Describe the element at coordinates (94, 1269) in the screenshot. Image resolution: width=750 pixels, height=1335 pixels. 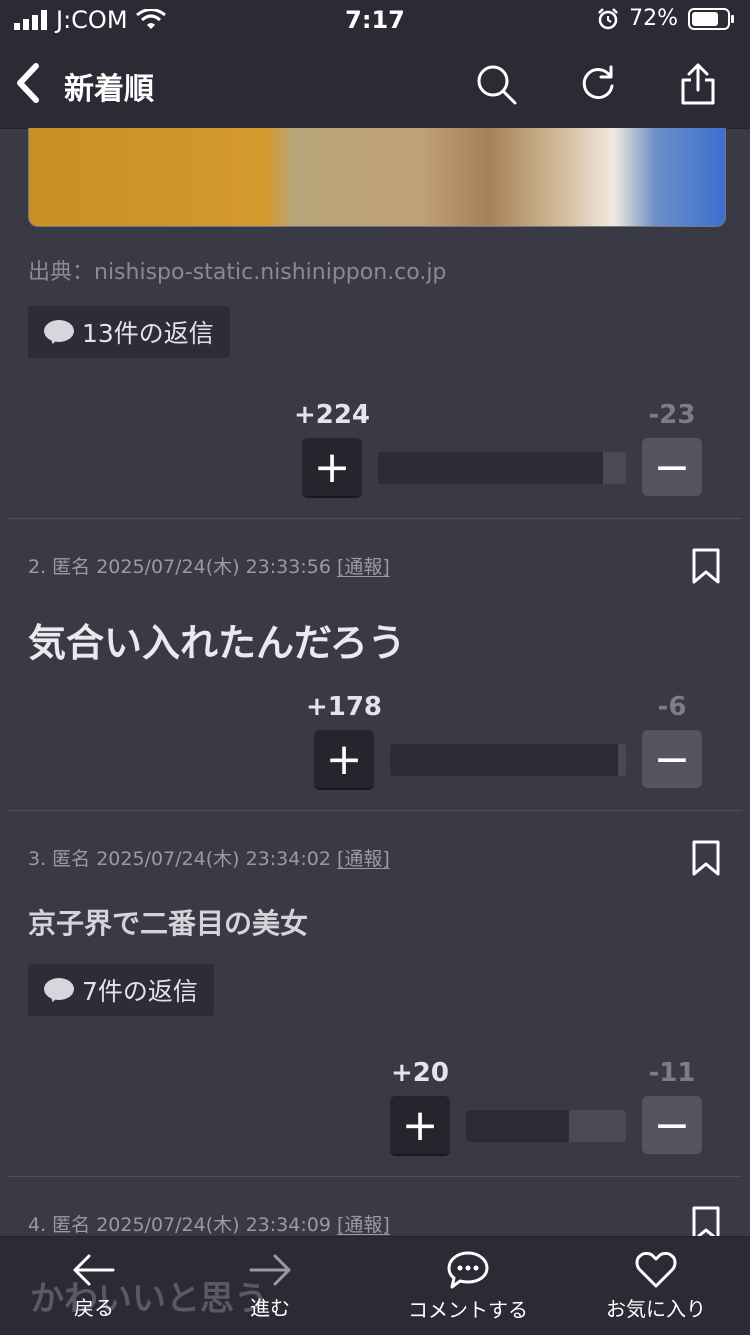
I see `arrow-left-icon` at that location.